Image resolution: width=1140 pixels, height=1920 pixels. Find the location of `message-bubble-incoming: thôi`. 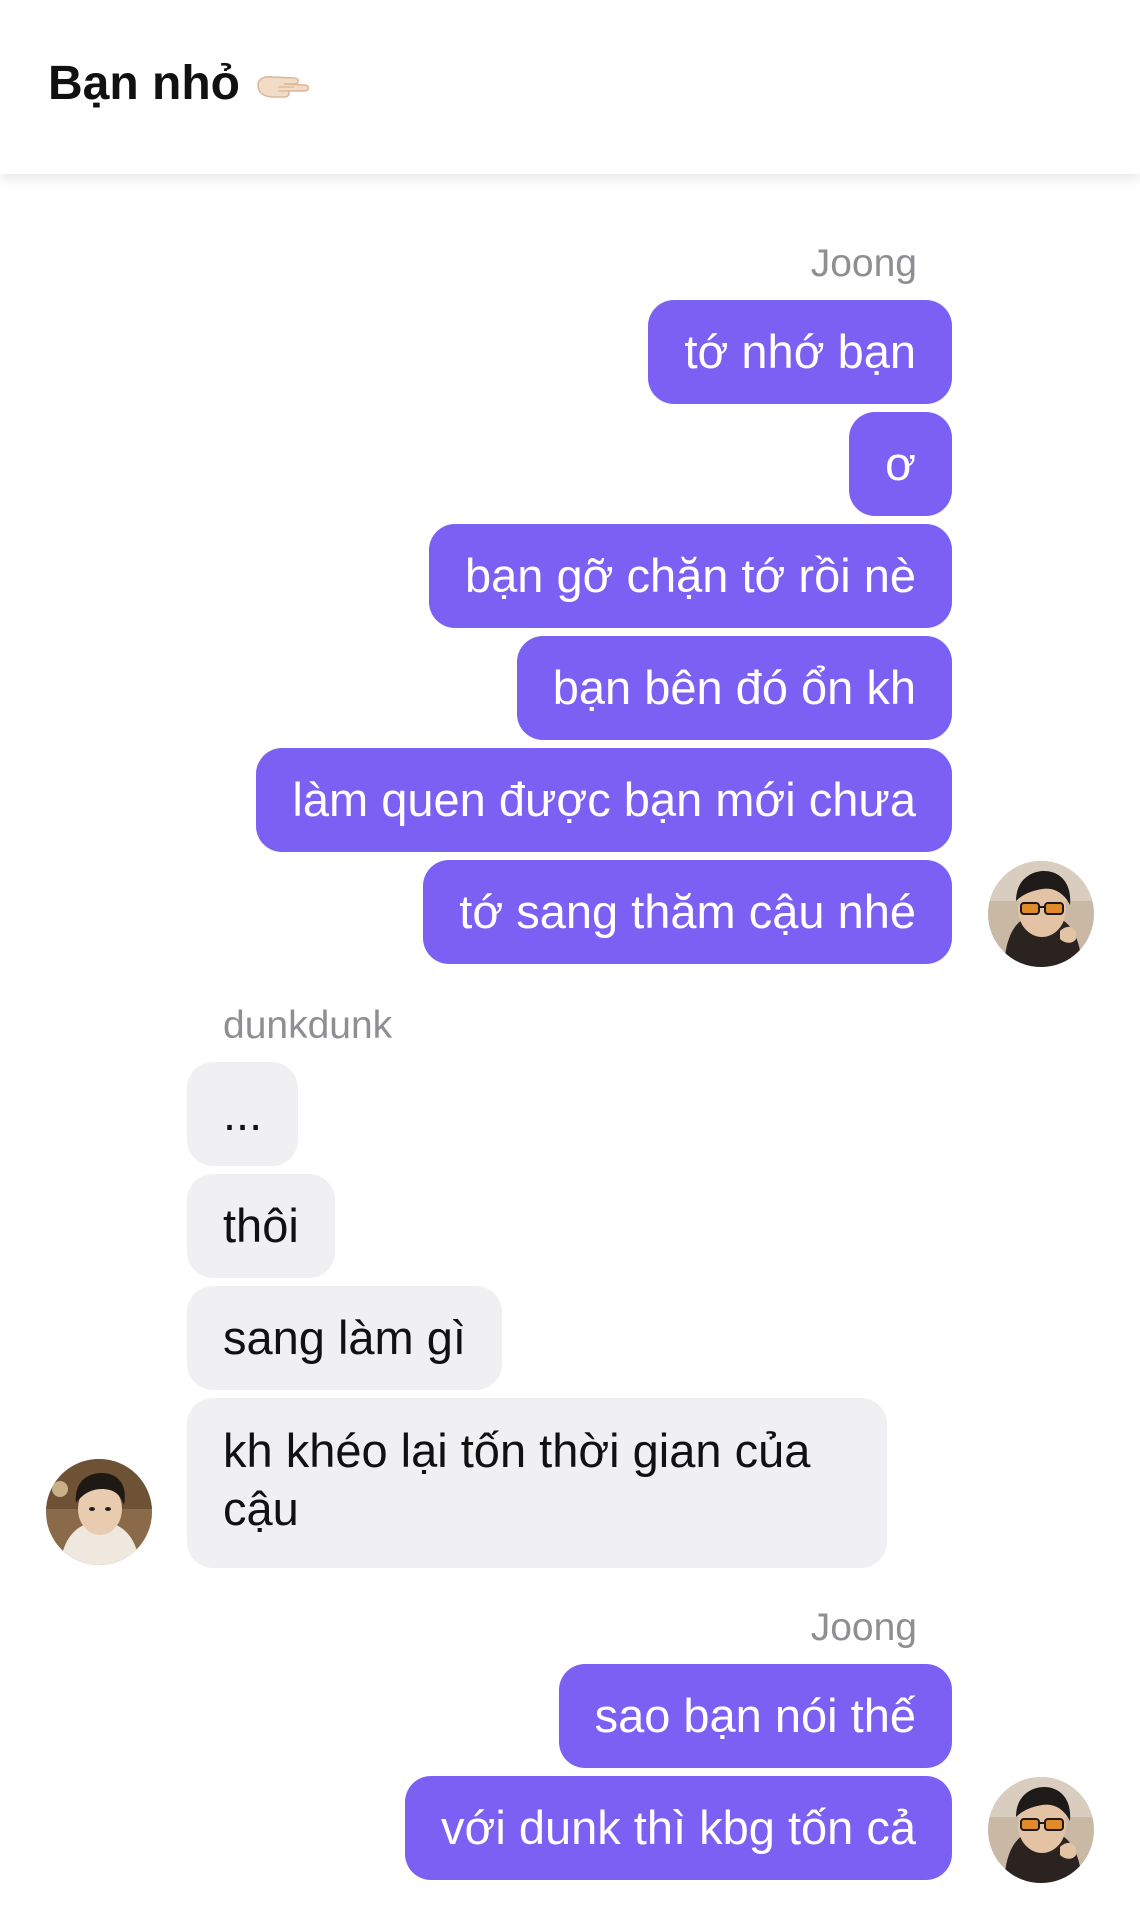

message-bubble-incoming: thôi is located at coordinates (261, 1226).